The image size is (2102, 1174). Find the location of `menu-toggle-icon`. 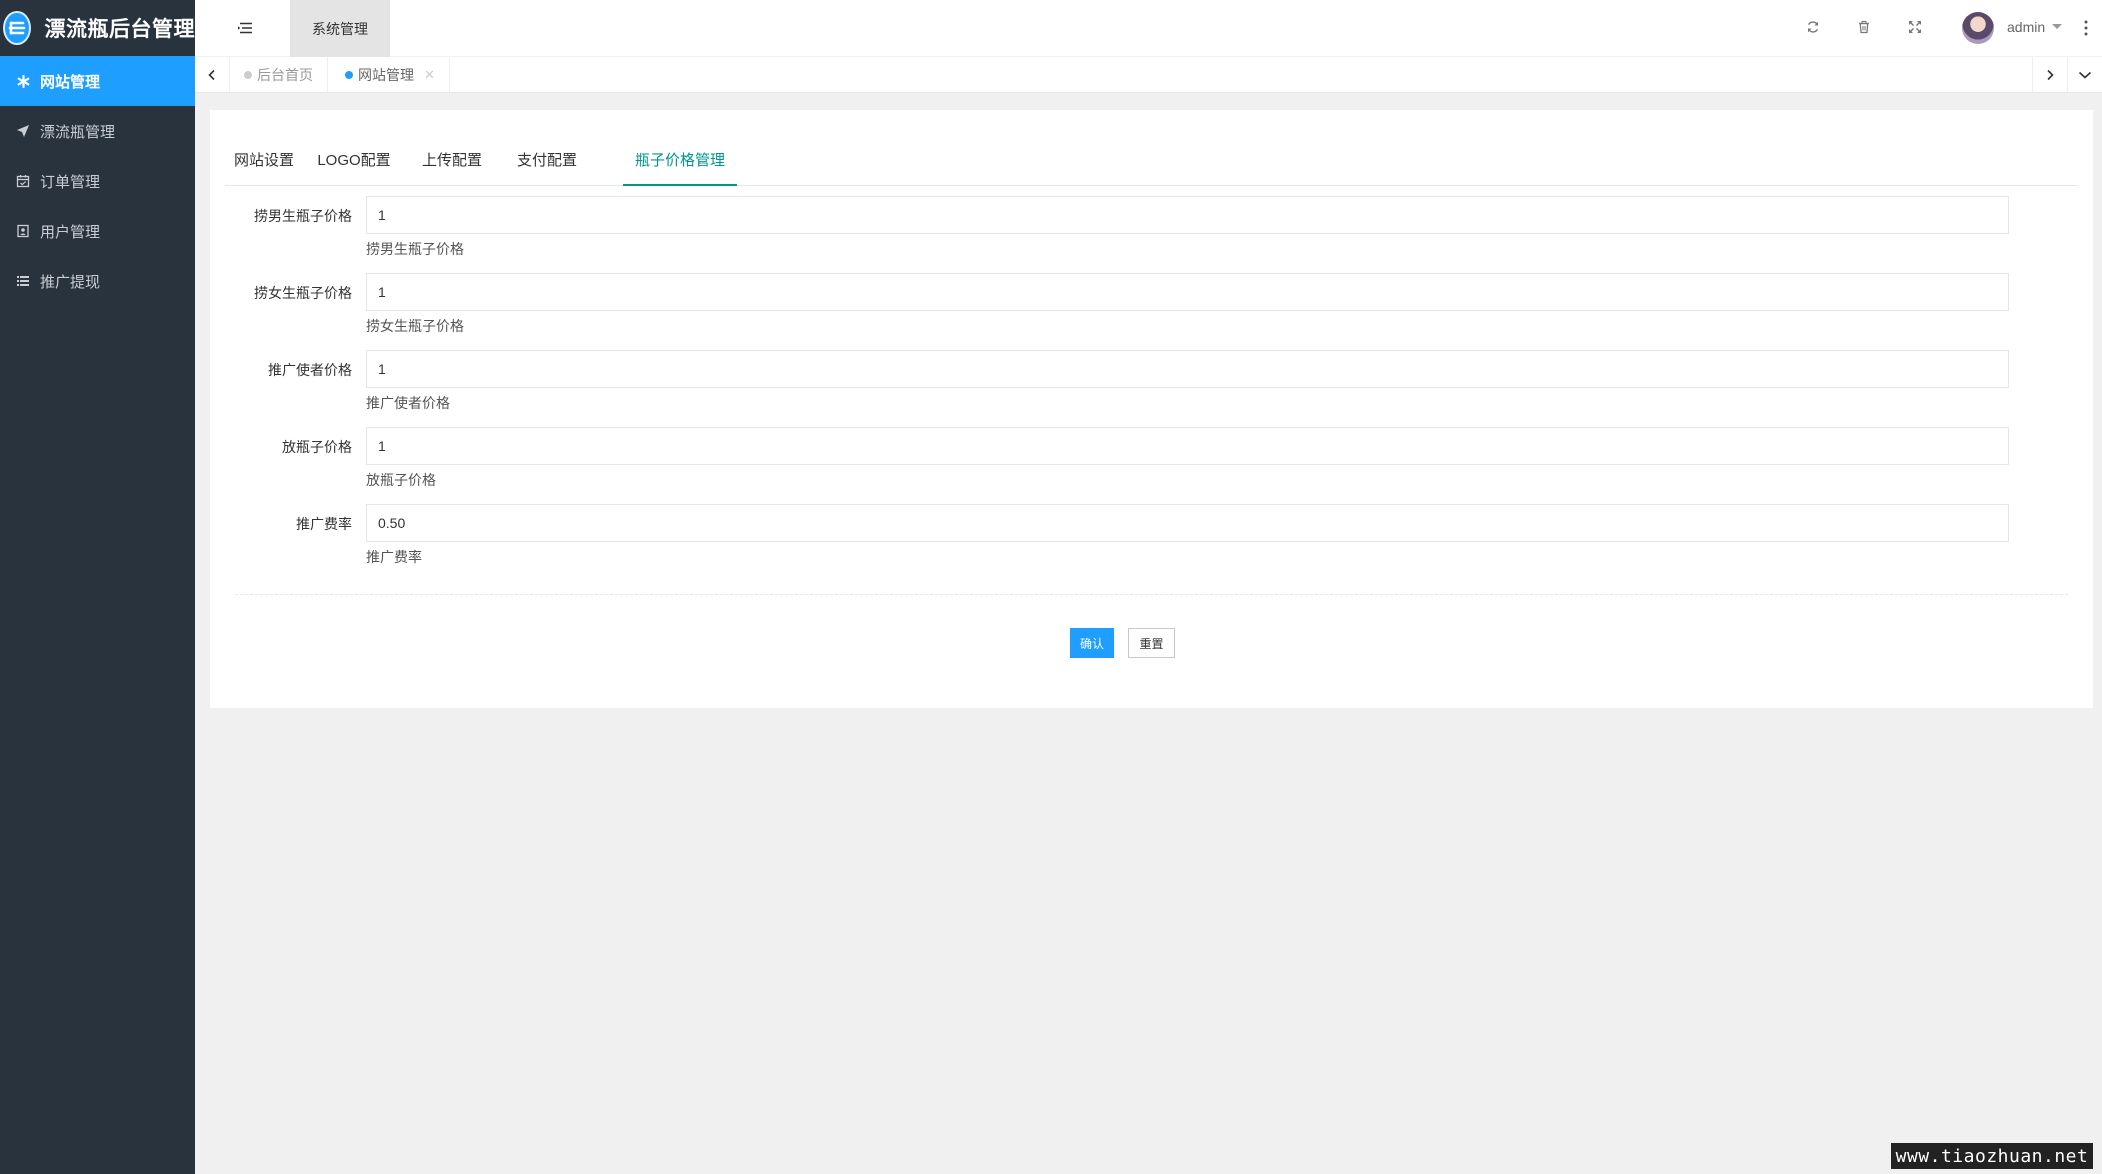

menu-toggle-icon is located at coordinates (245, 28).